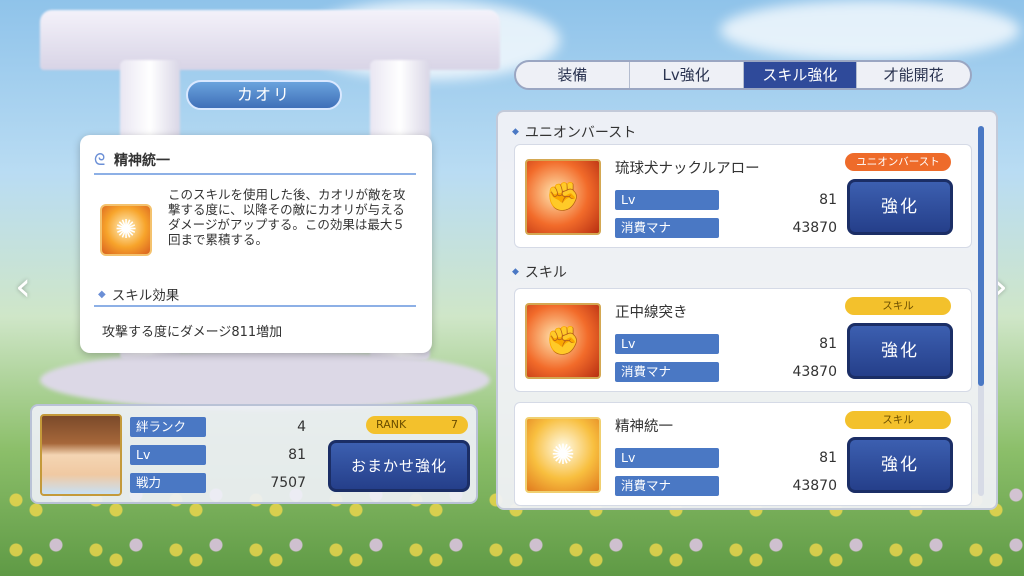 The width and height of the screenshot is (1024, 576). What do you see at coordinates (651, 313) in the screenshot?
I see `skill-name: 正中線突き` at bounding box center [651, 313].